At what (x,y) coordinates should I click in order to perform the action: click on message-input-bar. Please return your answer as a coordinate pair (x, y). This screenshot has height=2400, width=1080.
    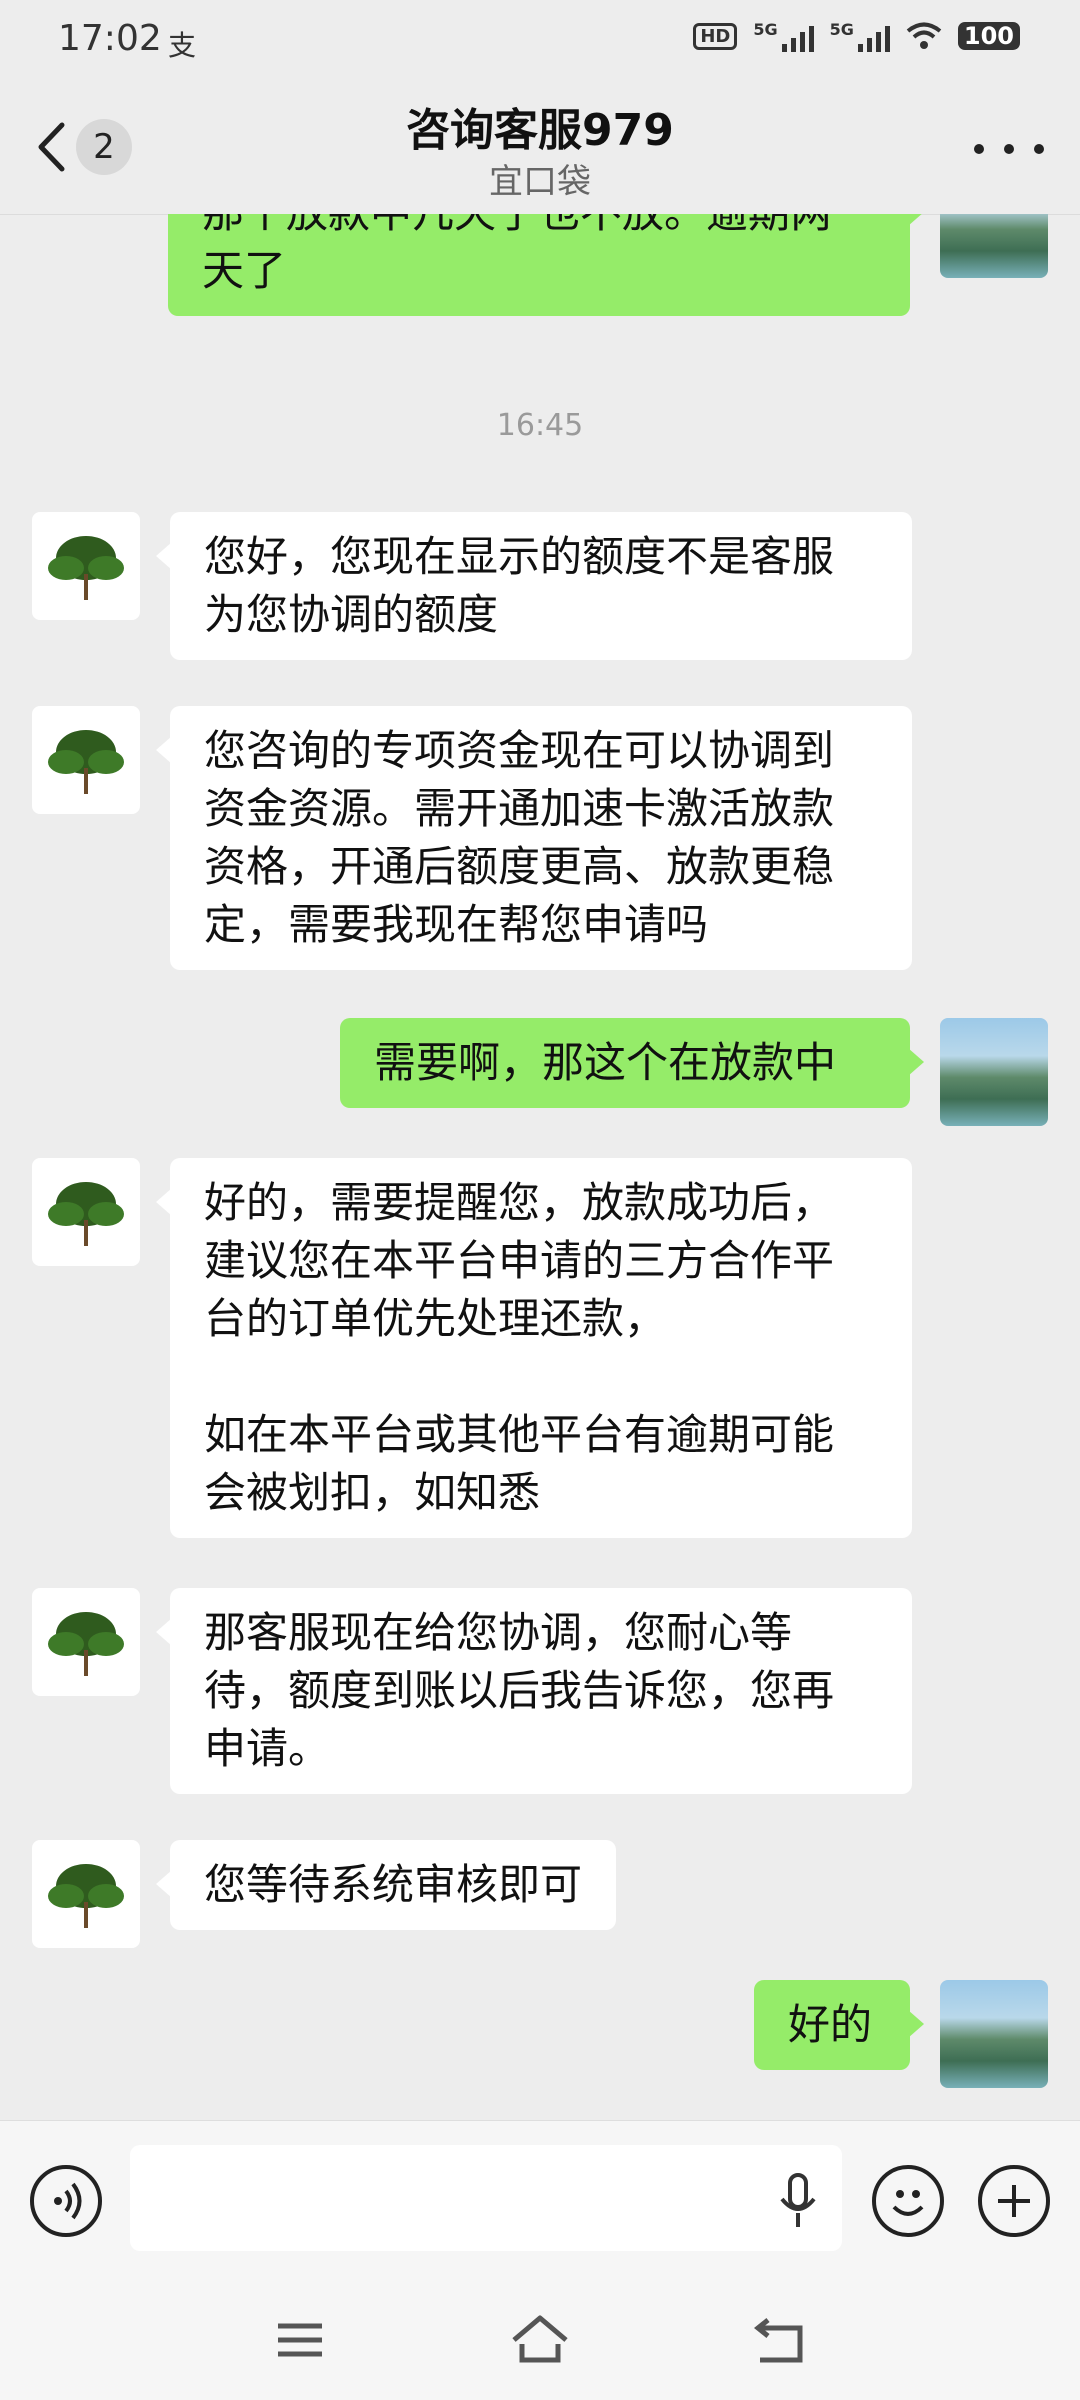
    Looking at the image, I should click on (540, 2200).